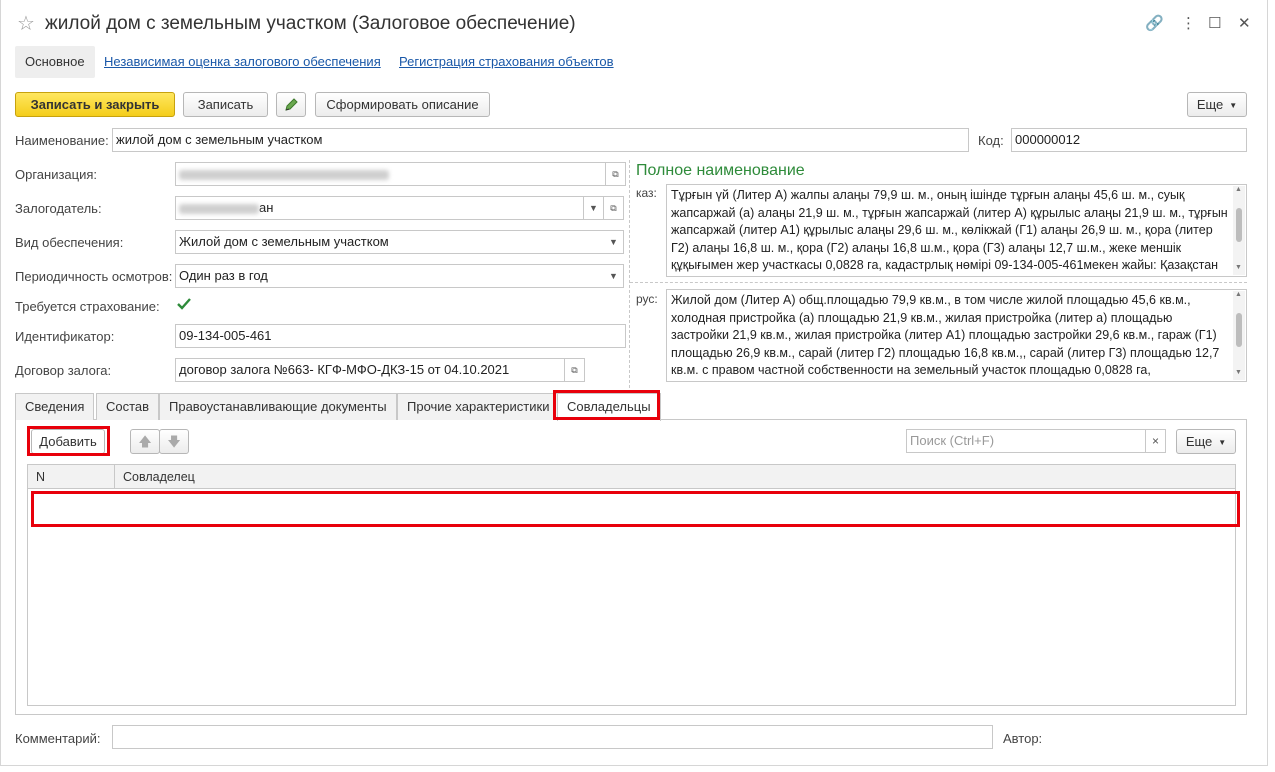 The width and height of the screenshot is (1275, 772). Describe the element at coordinates (1129, 140) in the screenshot. I see `code-input: 000000012` at that location.